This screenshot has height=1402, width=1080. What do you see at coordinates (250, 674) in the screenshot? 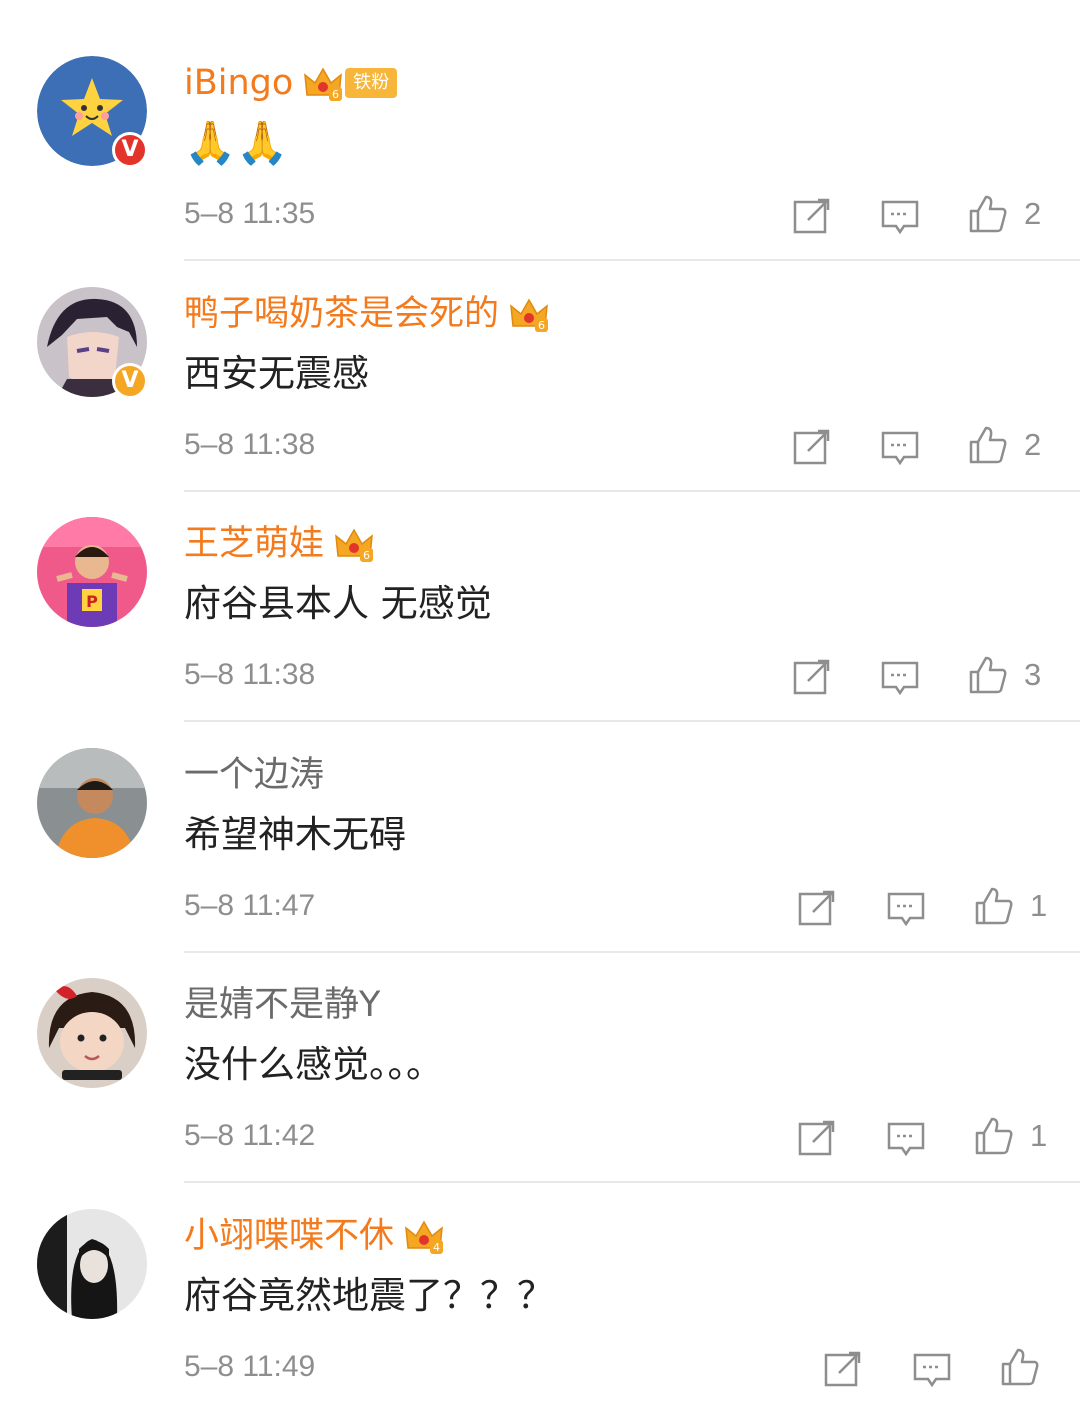
I see `comment-time: 5–8 11:38` at bounding box center [250, 674].